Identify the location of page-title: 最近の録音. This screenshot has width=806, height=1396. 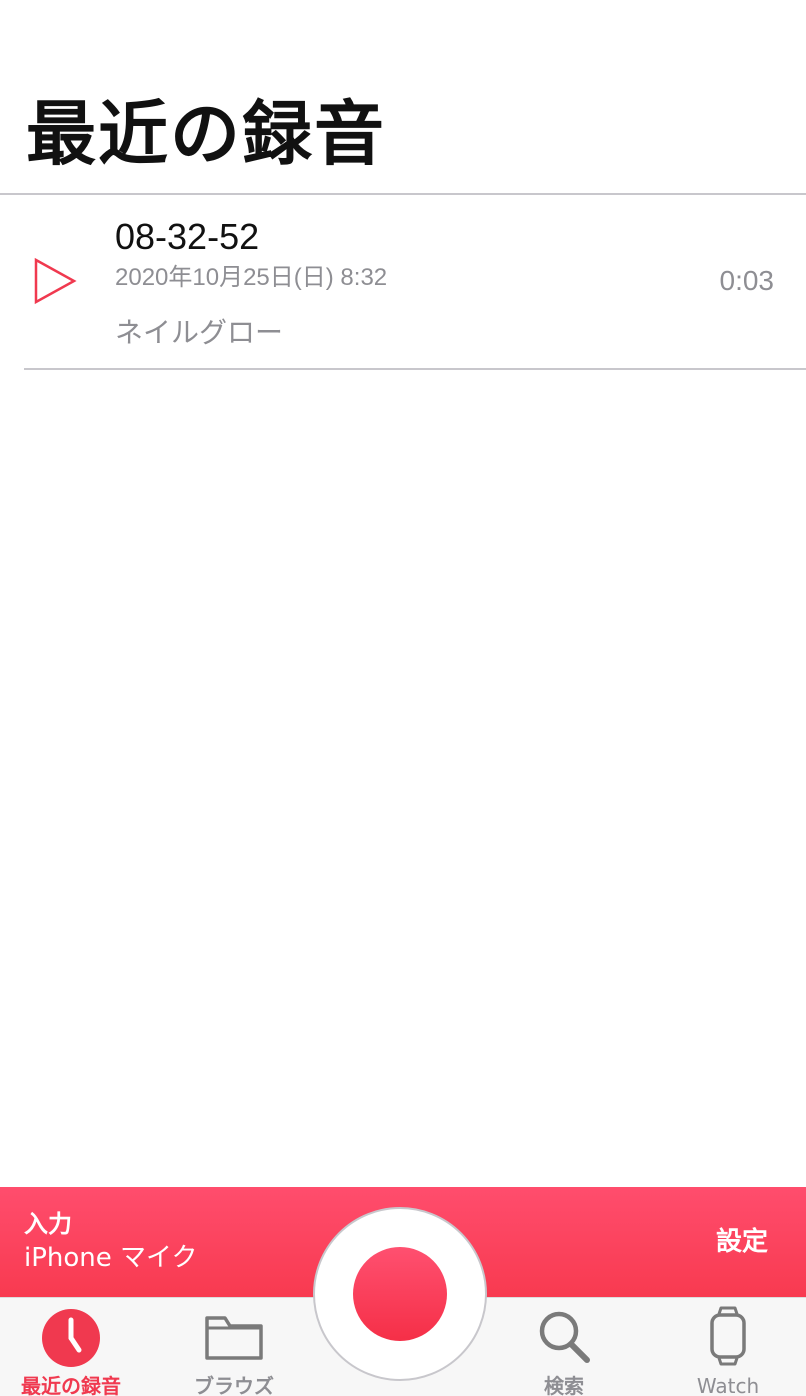
(206, 134).